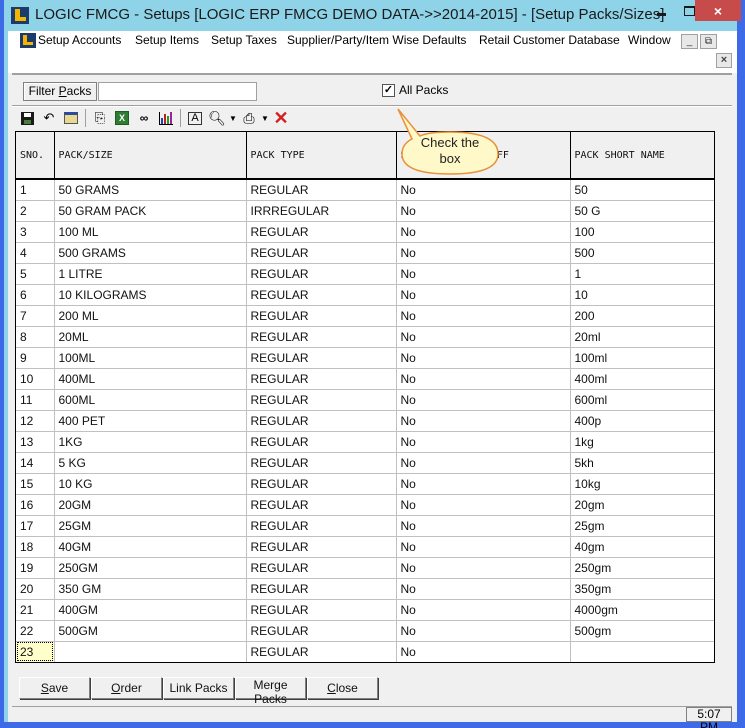 This screenshot has width=745, height=728. I want to click on cell-pack-short-name: 20gm, so click(642, 505).